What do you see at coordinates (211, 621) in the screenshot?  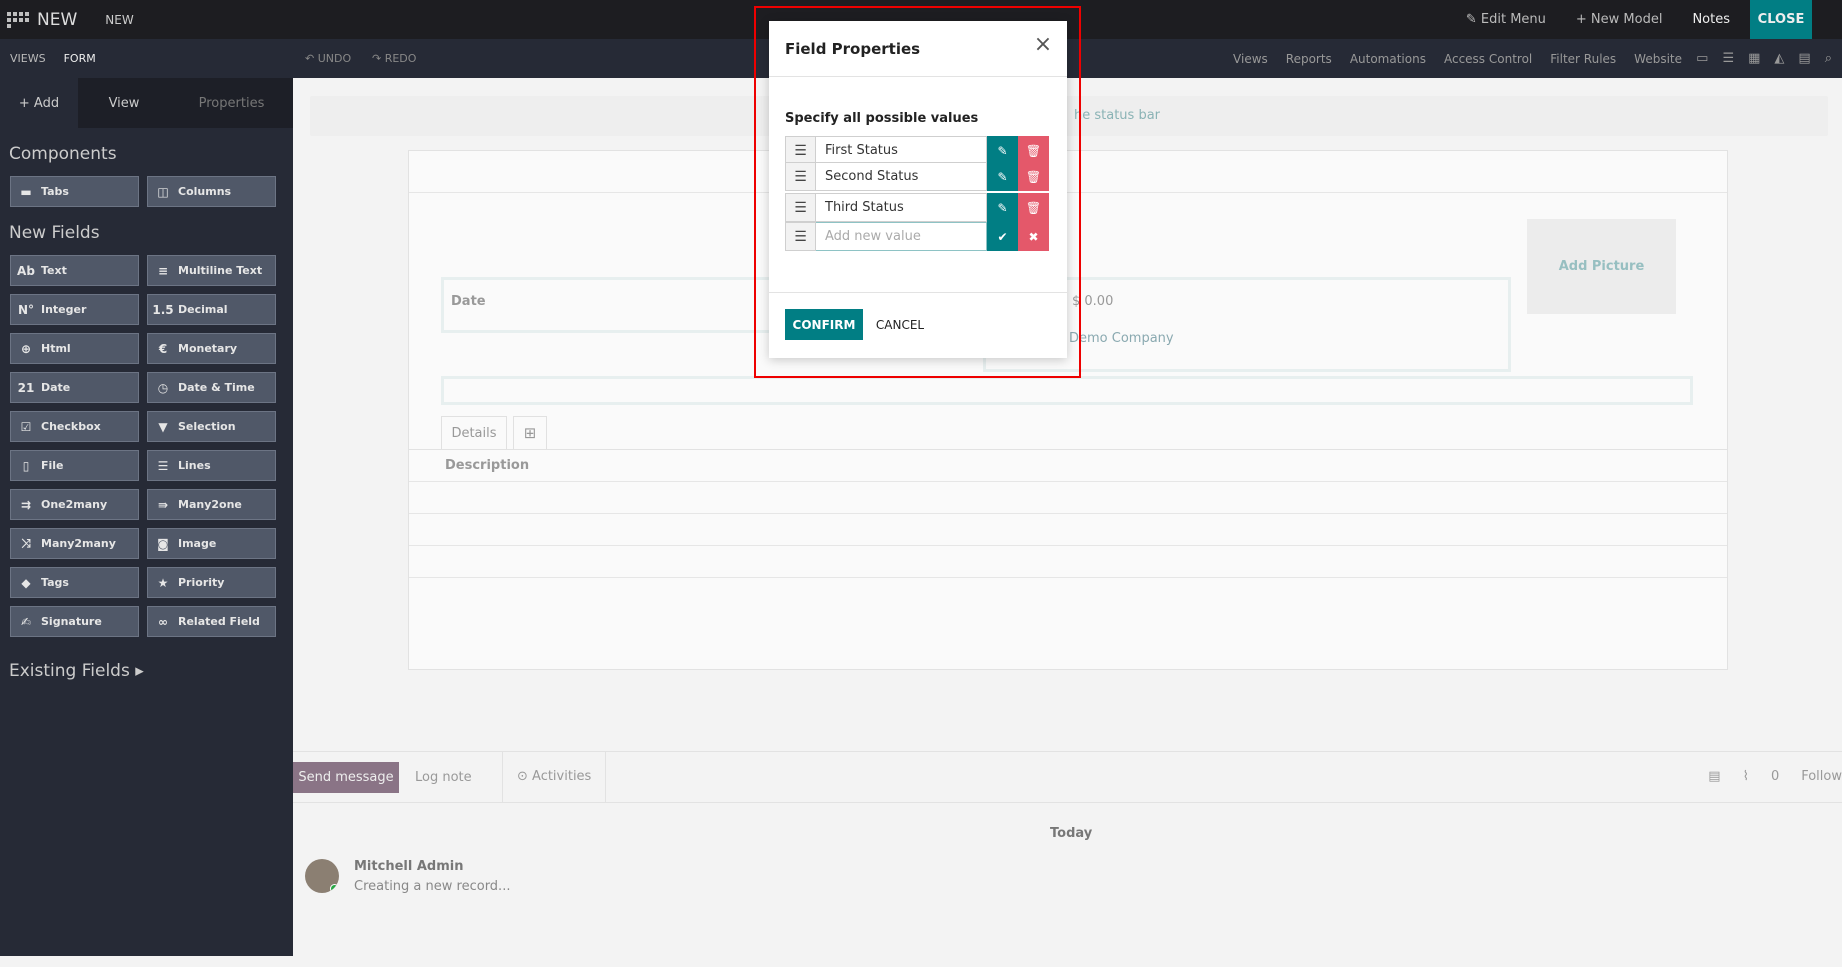 I see `field-related-field: ∞ Related Field` at bounding box center [211, 621].